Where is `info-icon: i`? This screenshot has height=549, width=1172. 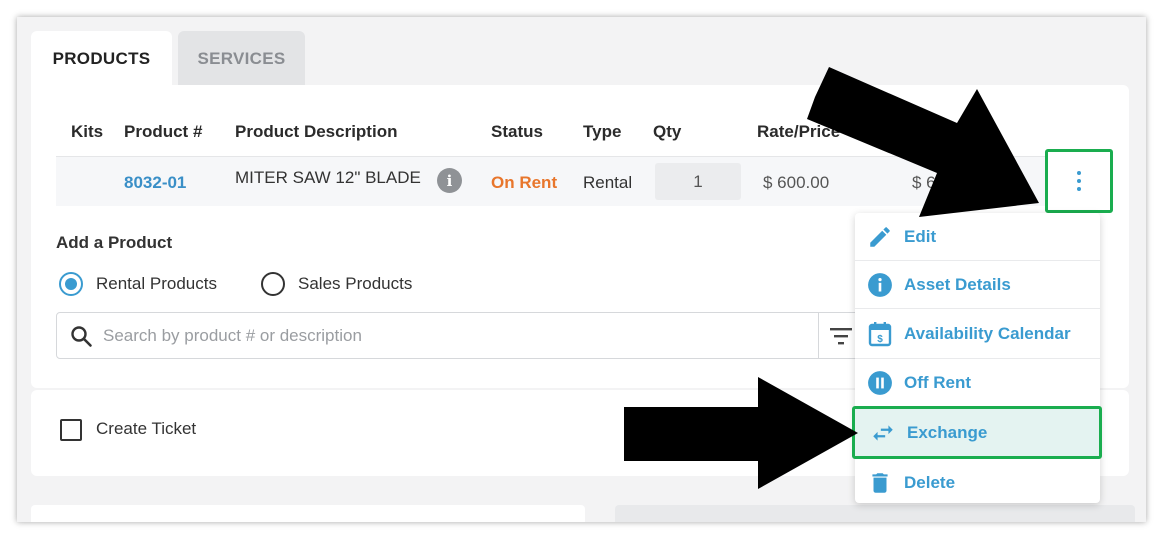 info-icon: i is located at coordinates (449, 180).